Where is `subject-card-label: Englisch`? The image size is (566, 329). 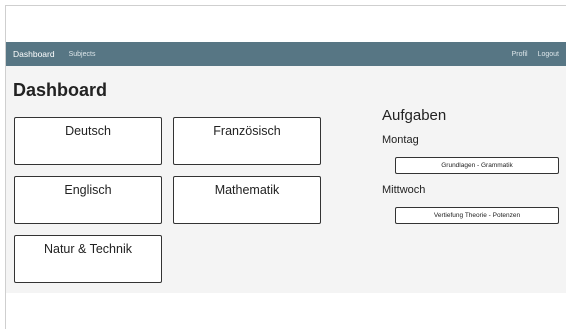 subject-card-label: Englisch is located at coordinates (88, 190).